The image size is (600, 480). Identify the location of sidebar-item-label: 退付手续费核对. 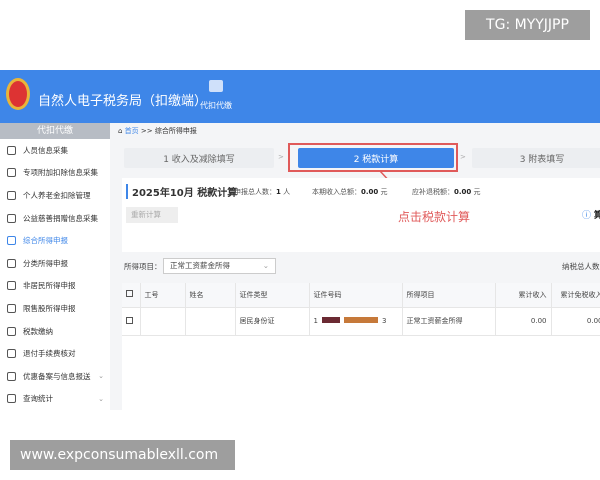
(49, 354).